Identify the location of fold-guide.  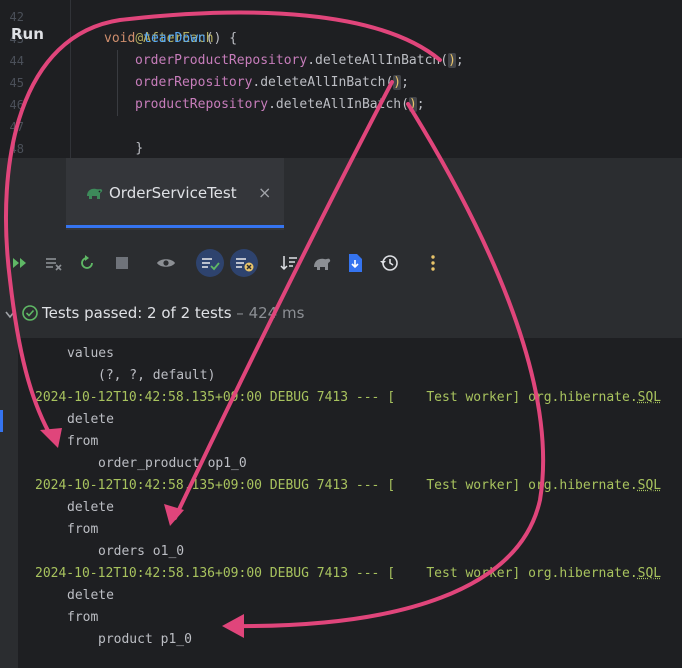
(70, 79).